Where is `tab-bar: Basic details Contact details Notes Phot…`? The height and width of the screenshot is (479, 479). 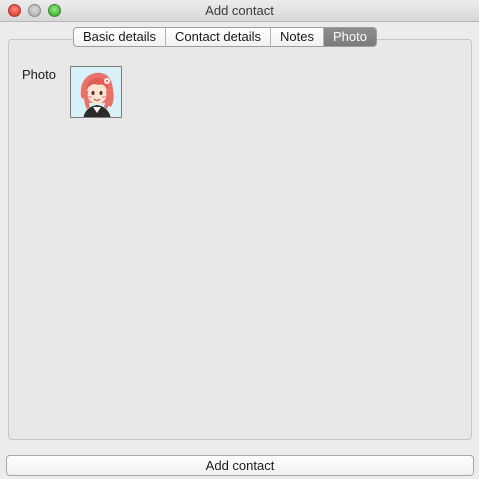 tab-bar: Basic details Contact details Notes Phot… is located at coordinates (225, 37).